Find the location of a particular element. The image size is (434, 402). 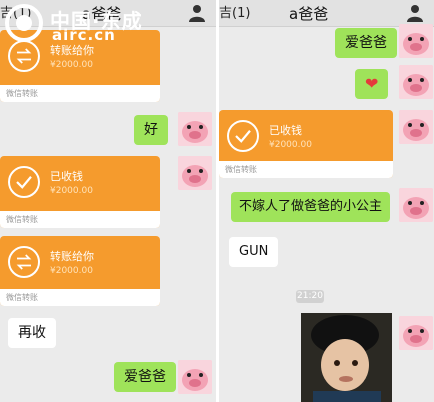

message-bubble: 好 is located at coordinates (151, 130).